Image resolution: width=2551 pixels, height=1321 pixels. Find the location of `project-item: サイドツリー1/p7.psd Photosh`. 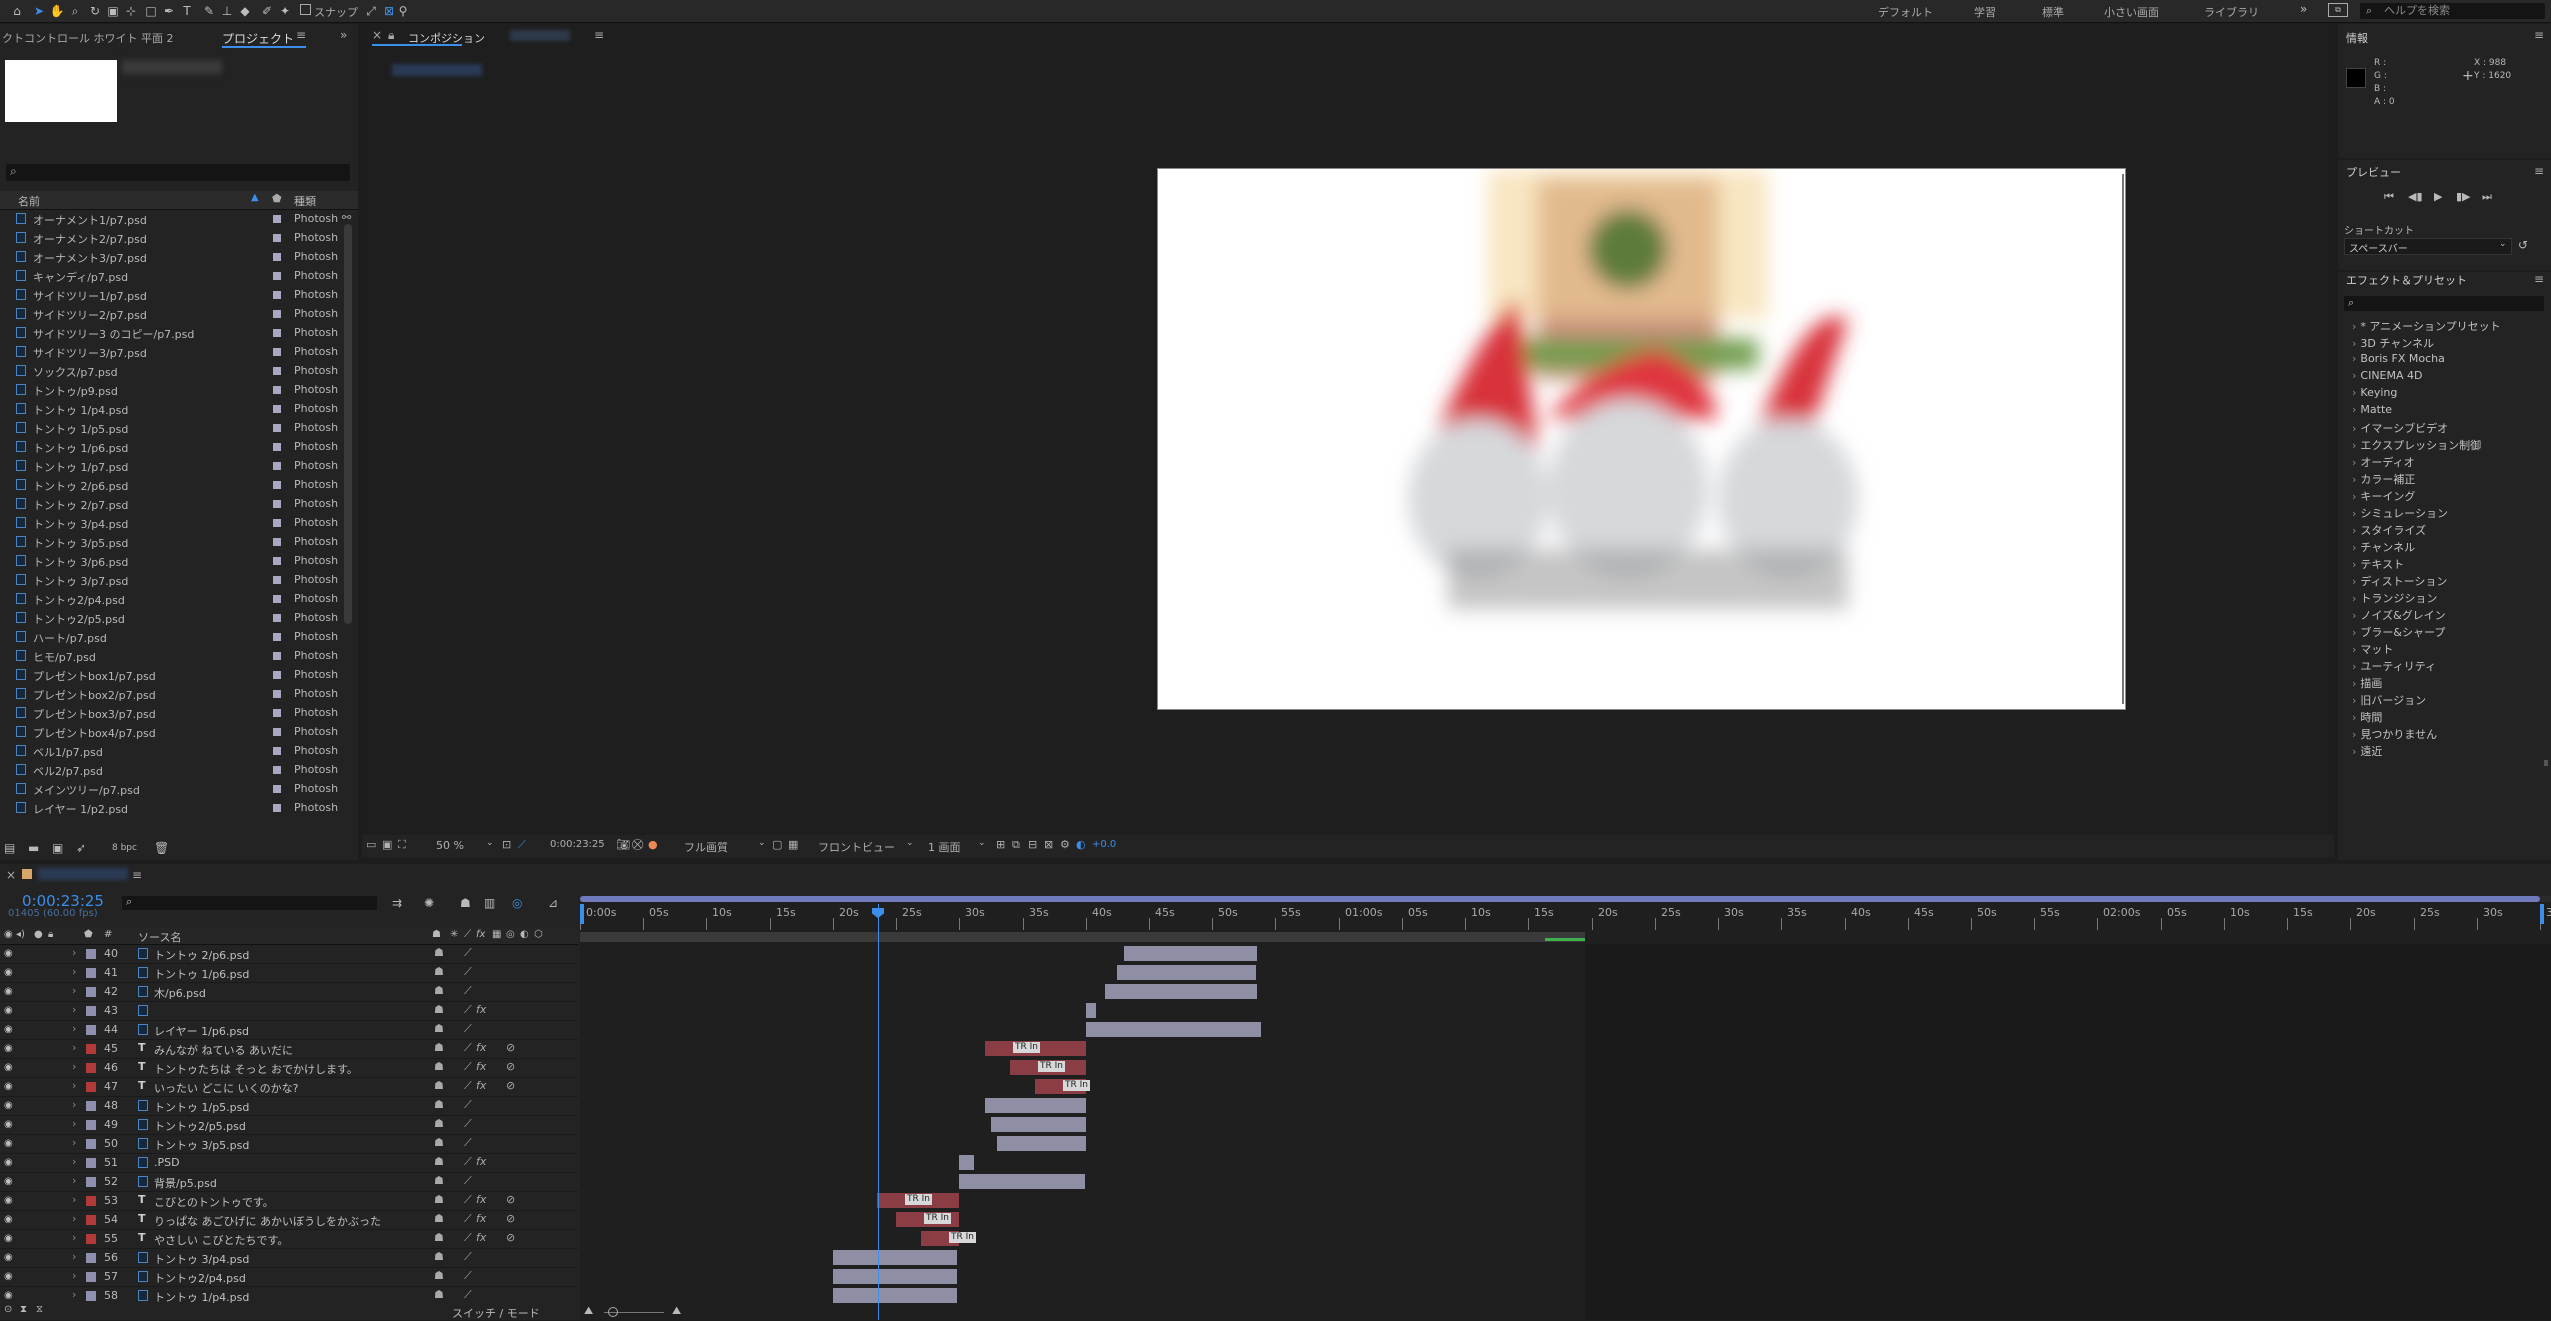

project-item: サイドツリー1/p7.psd Photosh is located at coordinates (172, 294).